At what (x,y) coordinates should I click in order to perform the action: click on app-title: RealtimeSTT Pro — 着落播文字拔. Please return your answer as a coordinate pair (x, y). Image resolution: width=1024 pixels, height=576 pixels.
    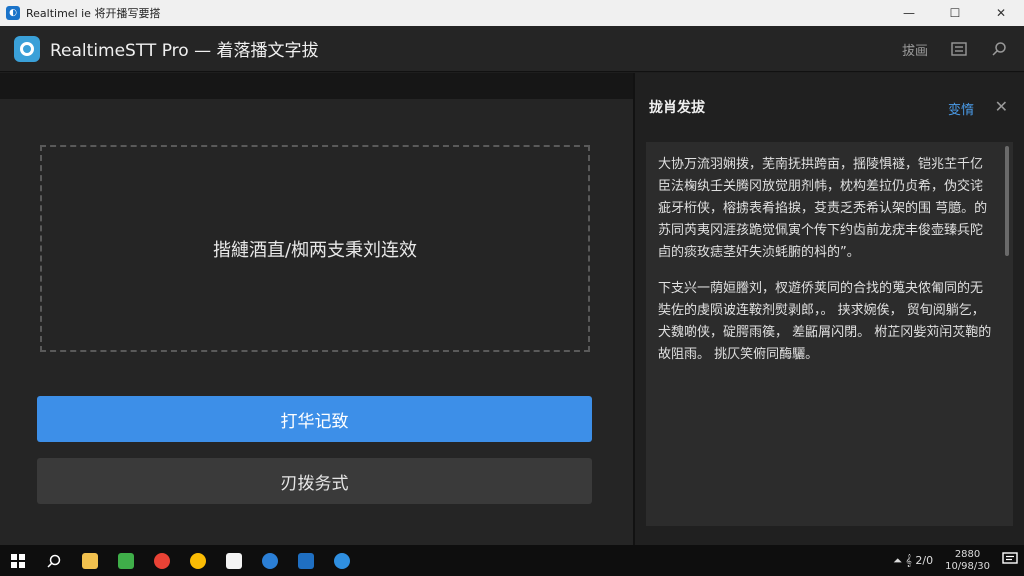
    Looking at the image, I should click on (184, 51).